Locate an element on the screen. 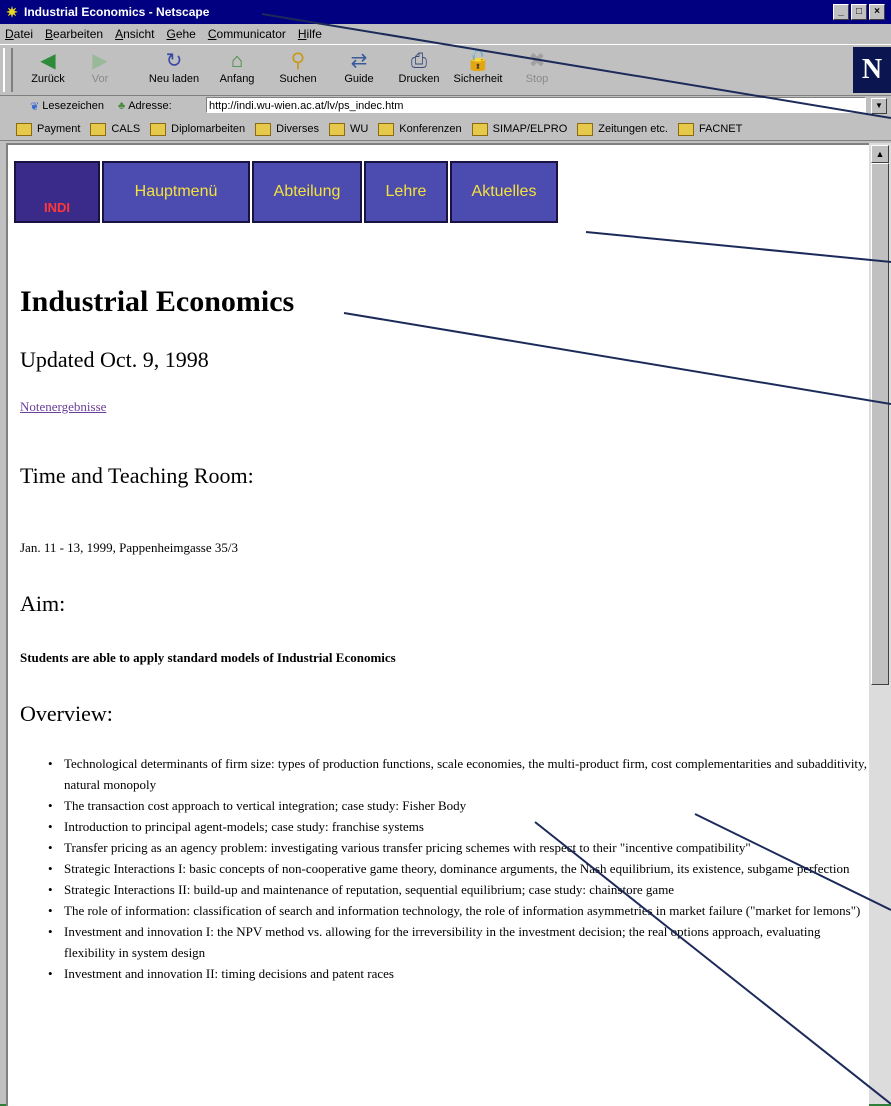 The height and width of the screenshot is (1106, 891). stop-button: ✖ Stop is located at coordinates (537, 70).